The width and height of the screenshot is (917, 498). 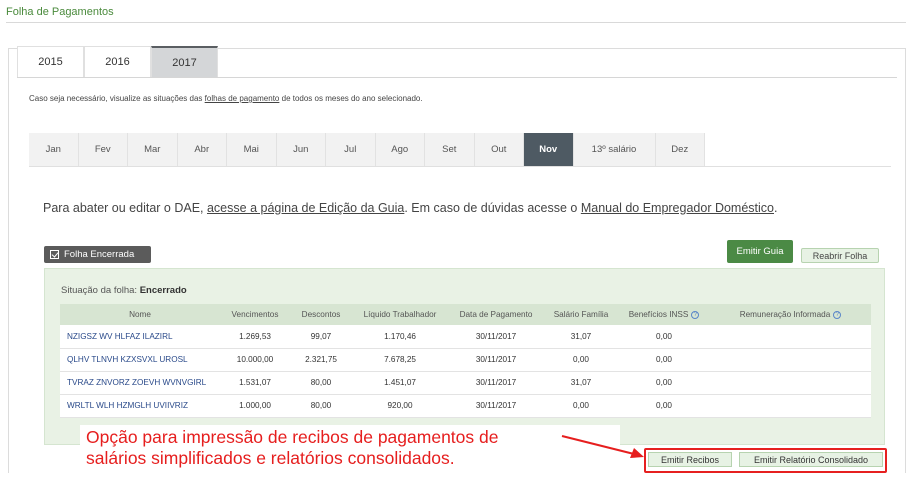 What do you see at coordinates (255, 382) in the screenshot?
I see `cell-vencimentos: 1.531,07` at bounding box center [255, 382].